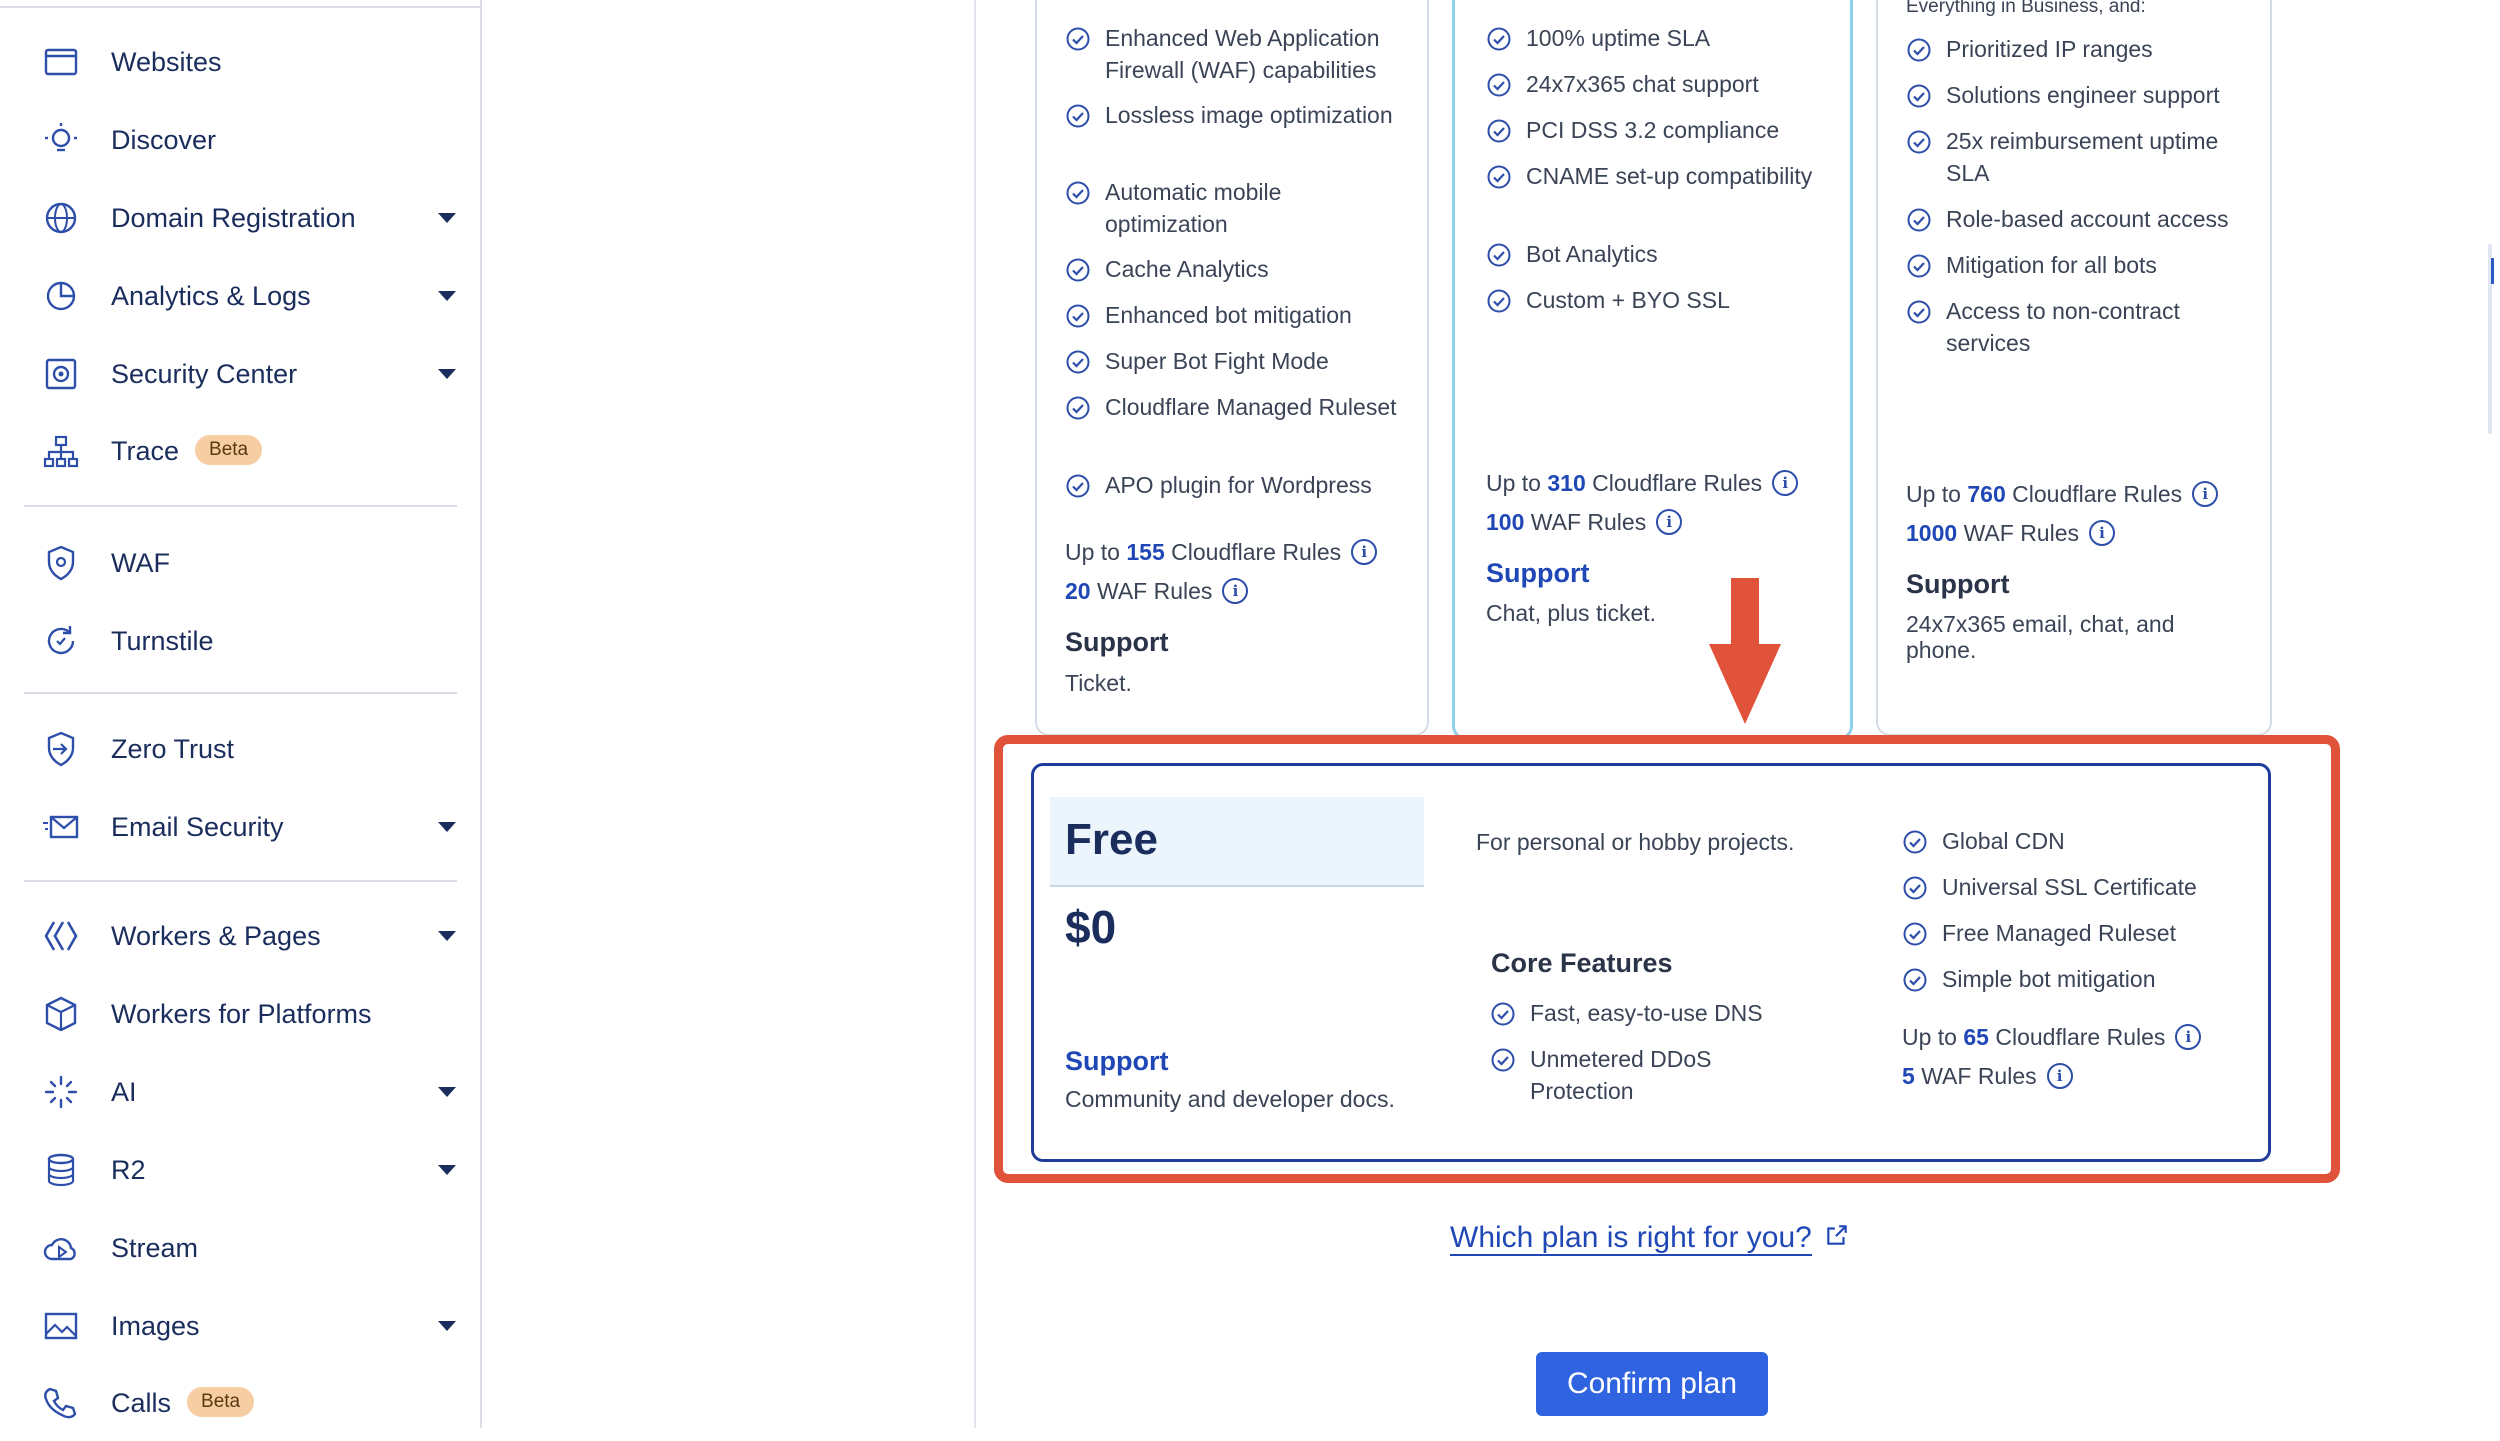 The height and width of the screenshot is (1441, 2500). What do you see at coordinates (240, 1092) in the screenshot?
I see `sidebar-item-ai: AI` at bounding box center [240, 1092].